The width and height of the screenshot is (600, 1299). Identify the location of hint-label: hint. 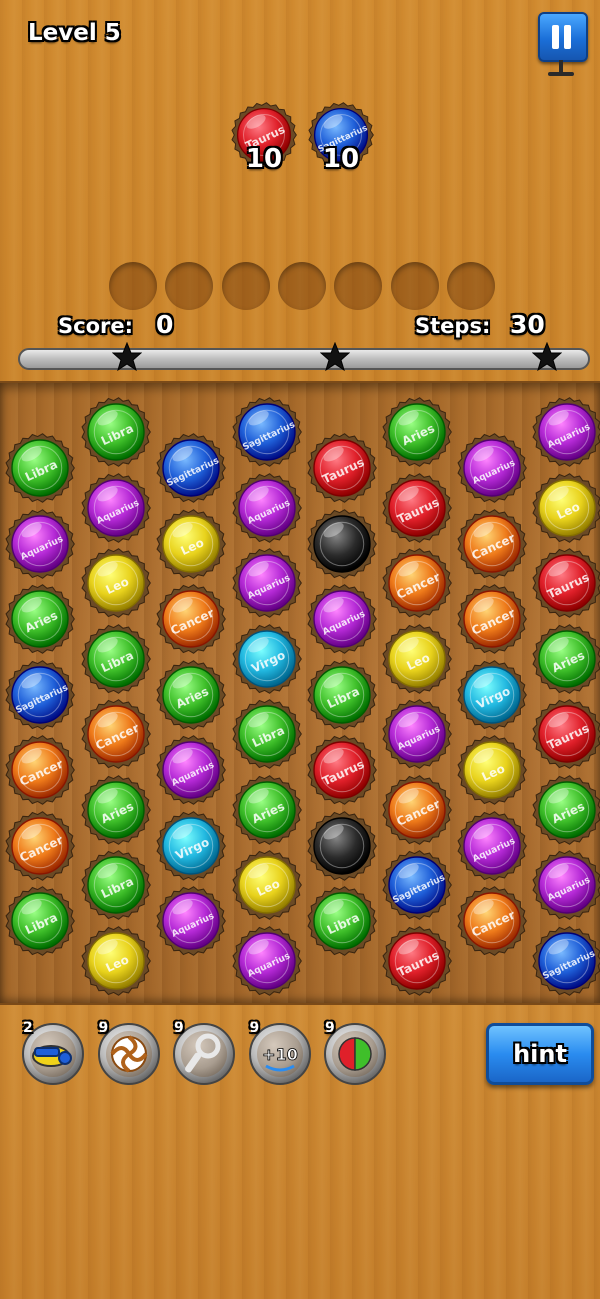
(540, 1054).